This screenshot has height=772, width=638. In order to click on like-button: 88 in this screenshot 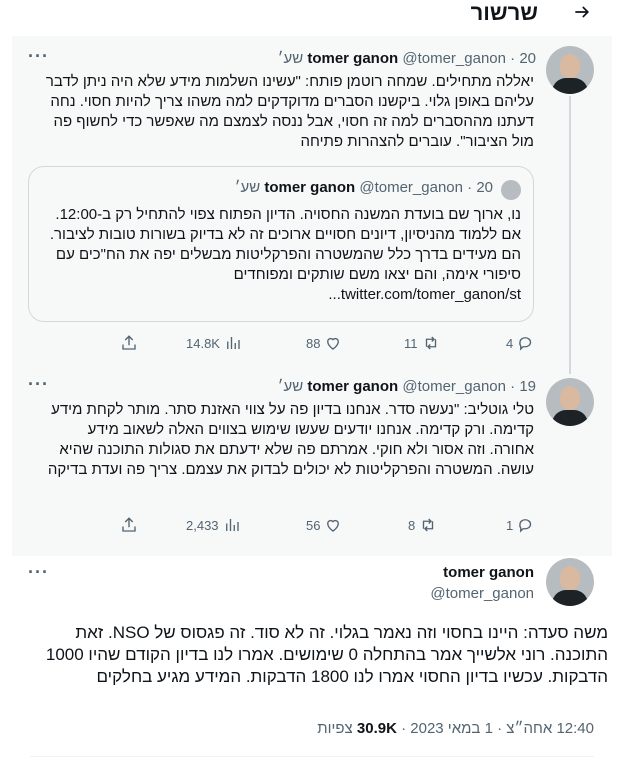, I will do `click(324, 343)`.